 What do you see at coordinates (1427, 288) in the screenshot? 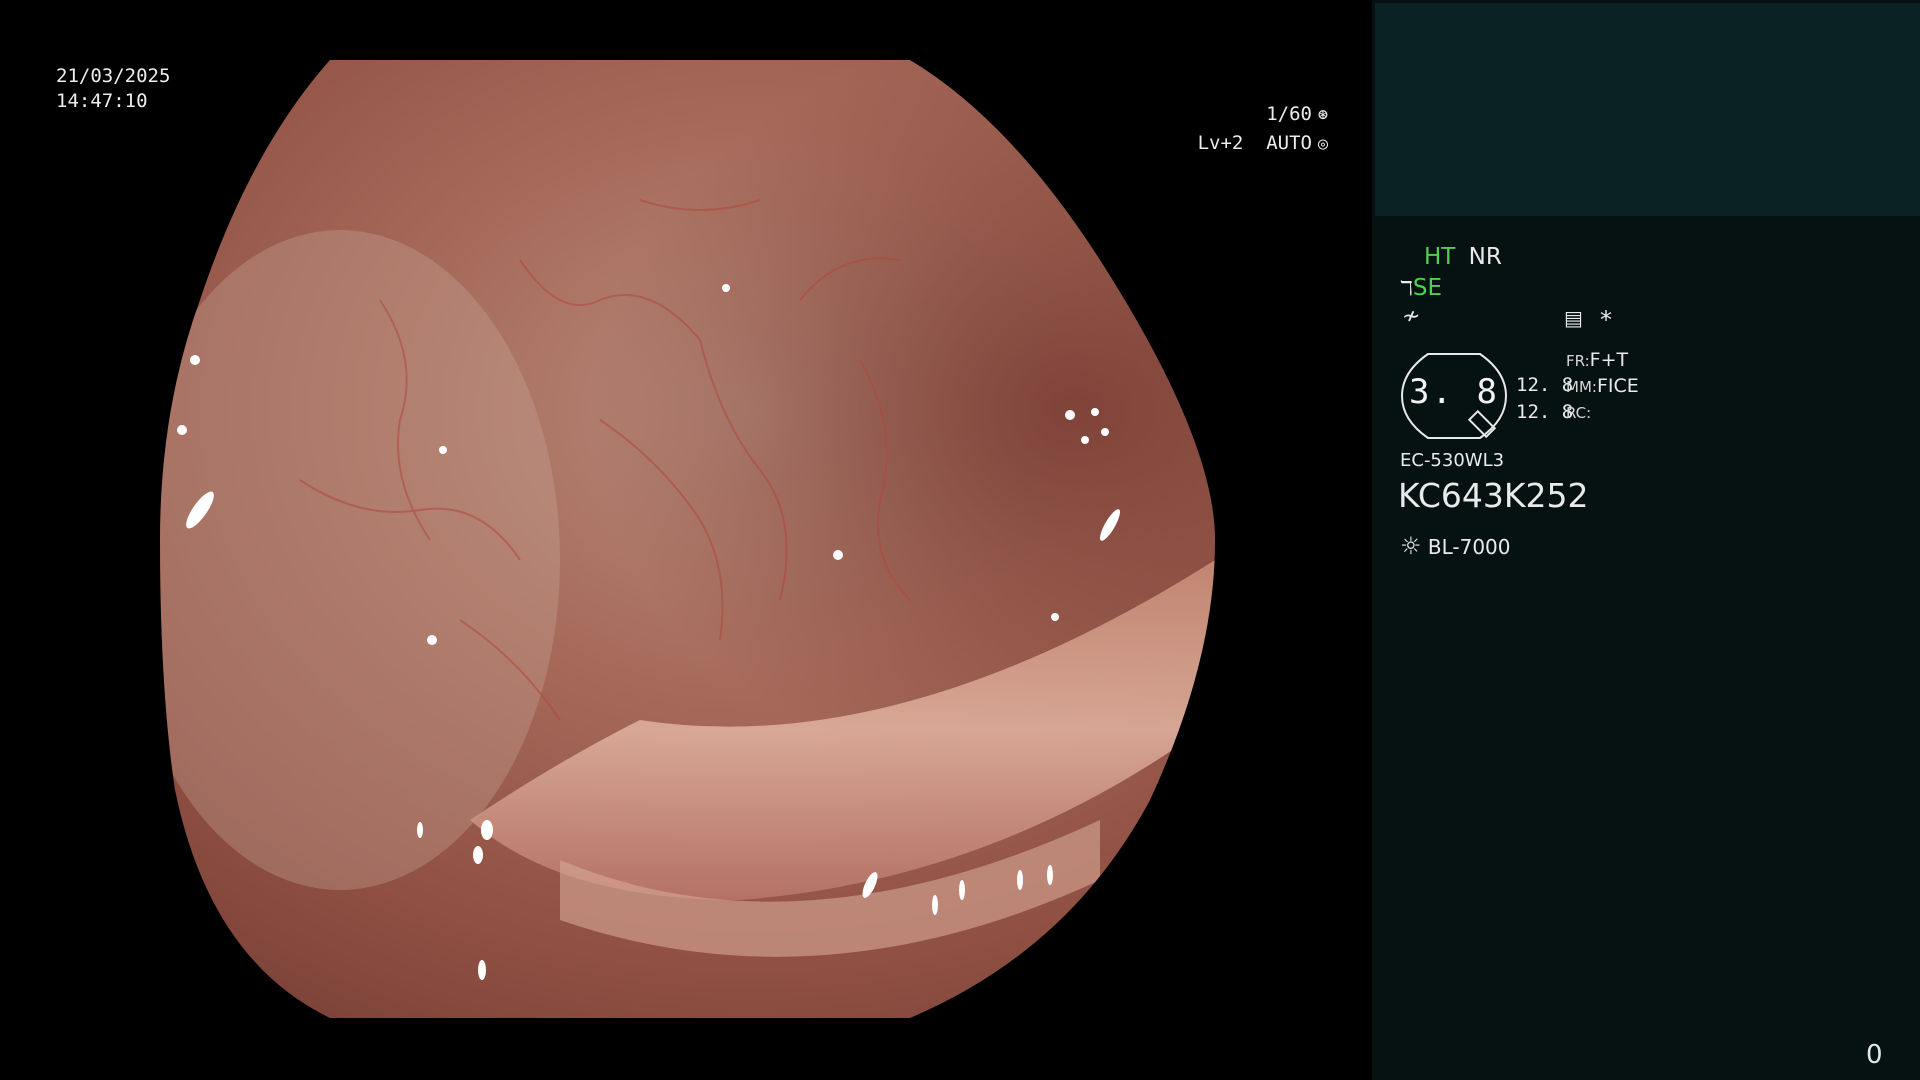
I see `se-indicator: SE` at bounding box center [1427, 288].